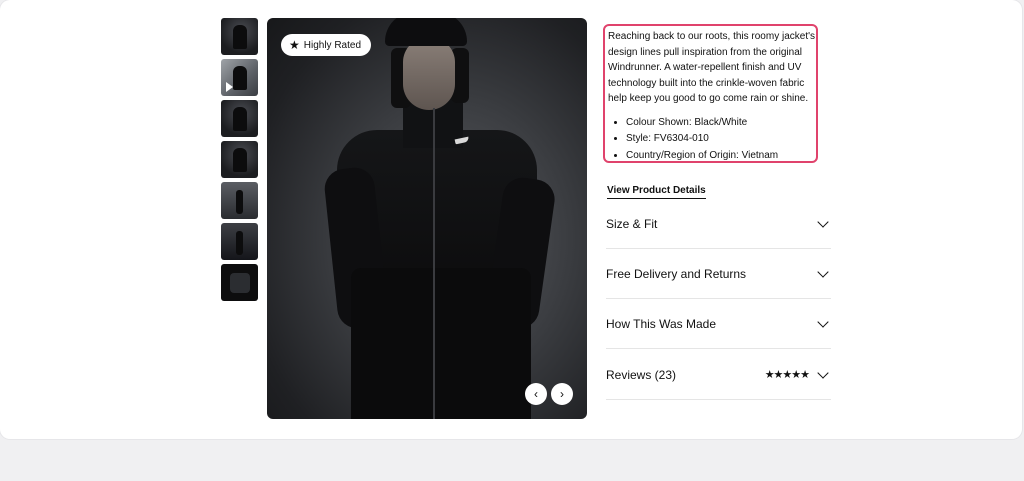  What do you see at coordinates (229, 87) in the screenshot?
I see `play-icon` at bounding box center [229, 87].